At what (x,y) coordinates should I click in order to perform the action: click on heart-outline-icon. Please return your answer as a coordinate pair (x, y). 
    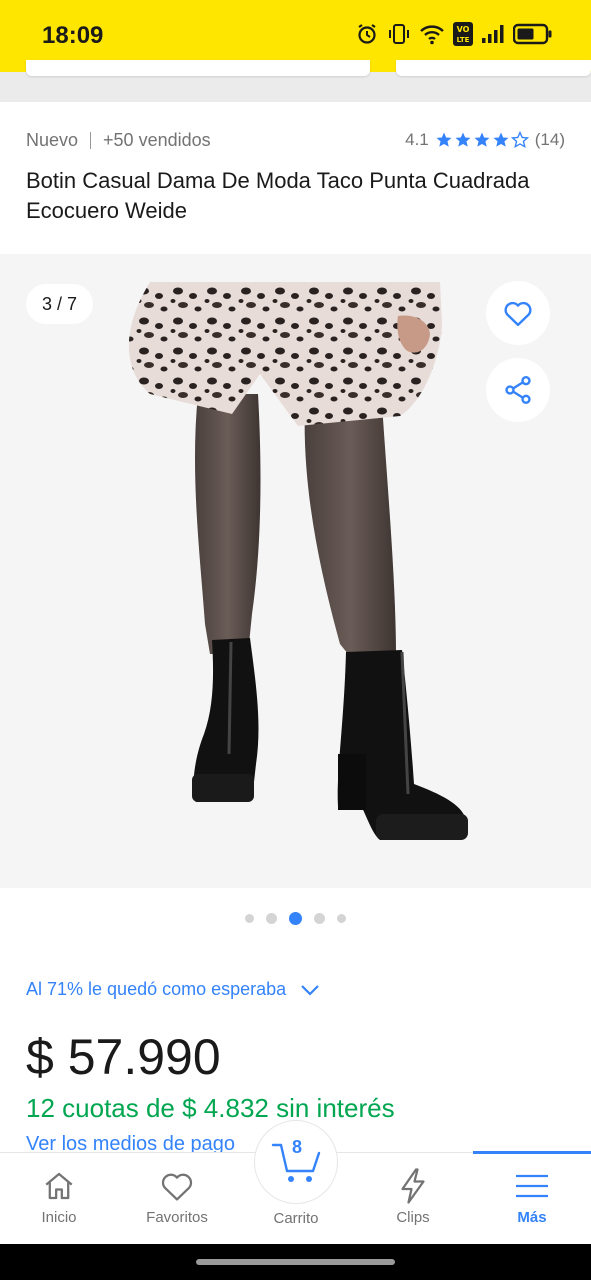
    Looking at the image, I should click on (518, 314).